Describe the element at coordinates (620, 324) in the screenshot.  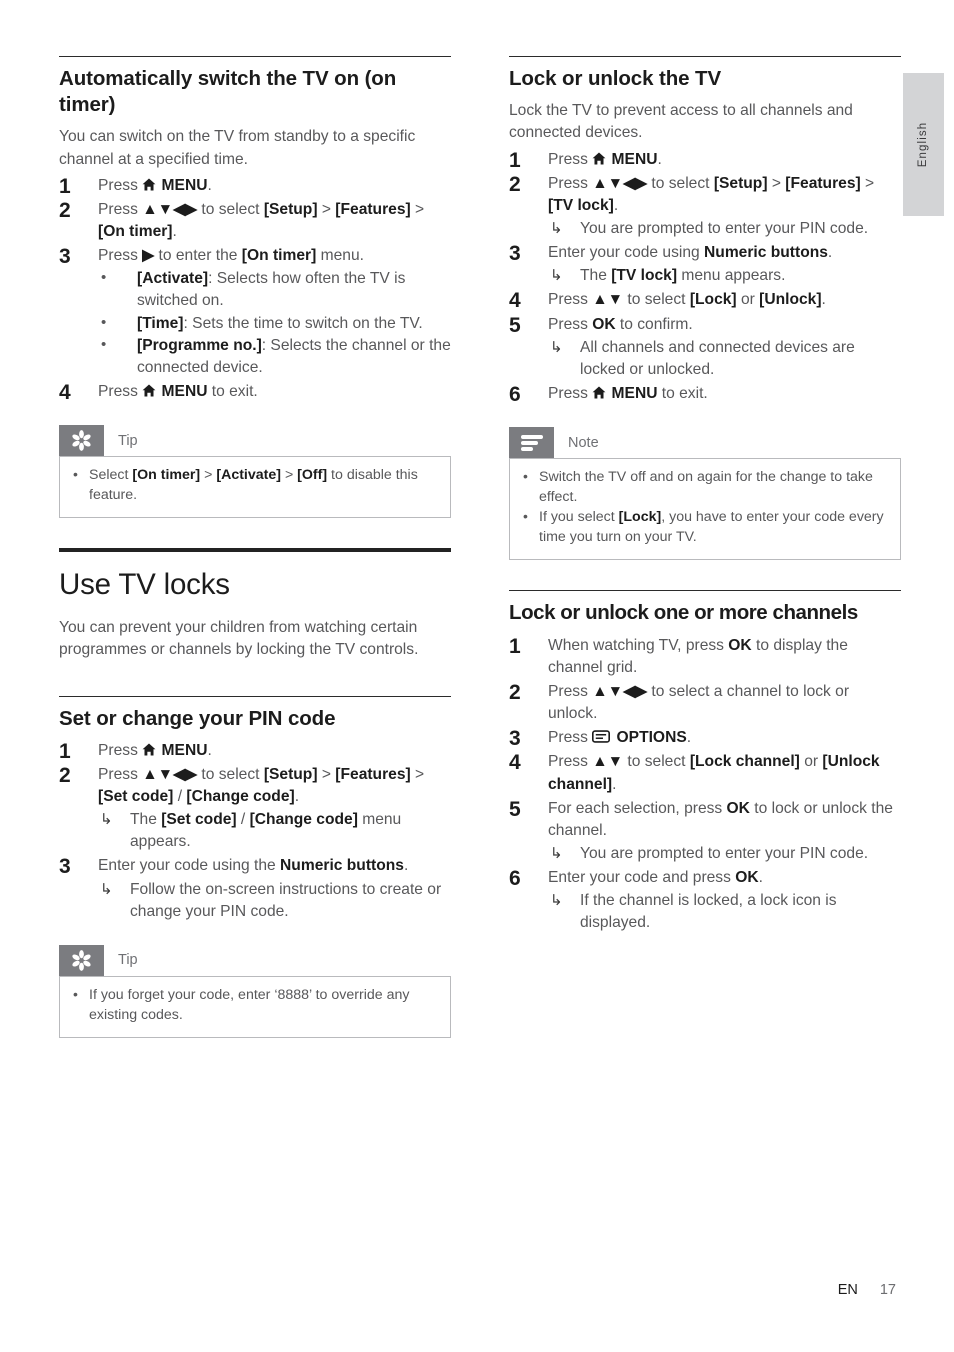
I see `step-text: Press OK to confirm.` at that location.